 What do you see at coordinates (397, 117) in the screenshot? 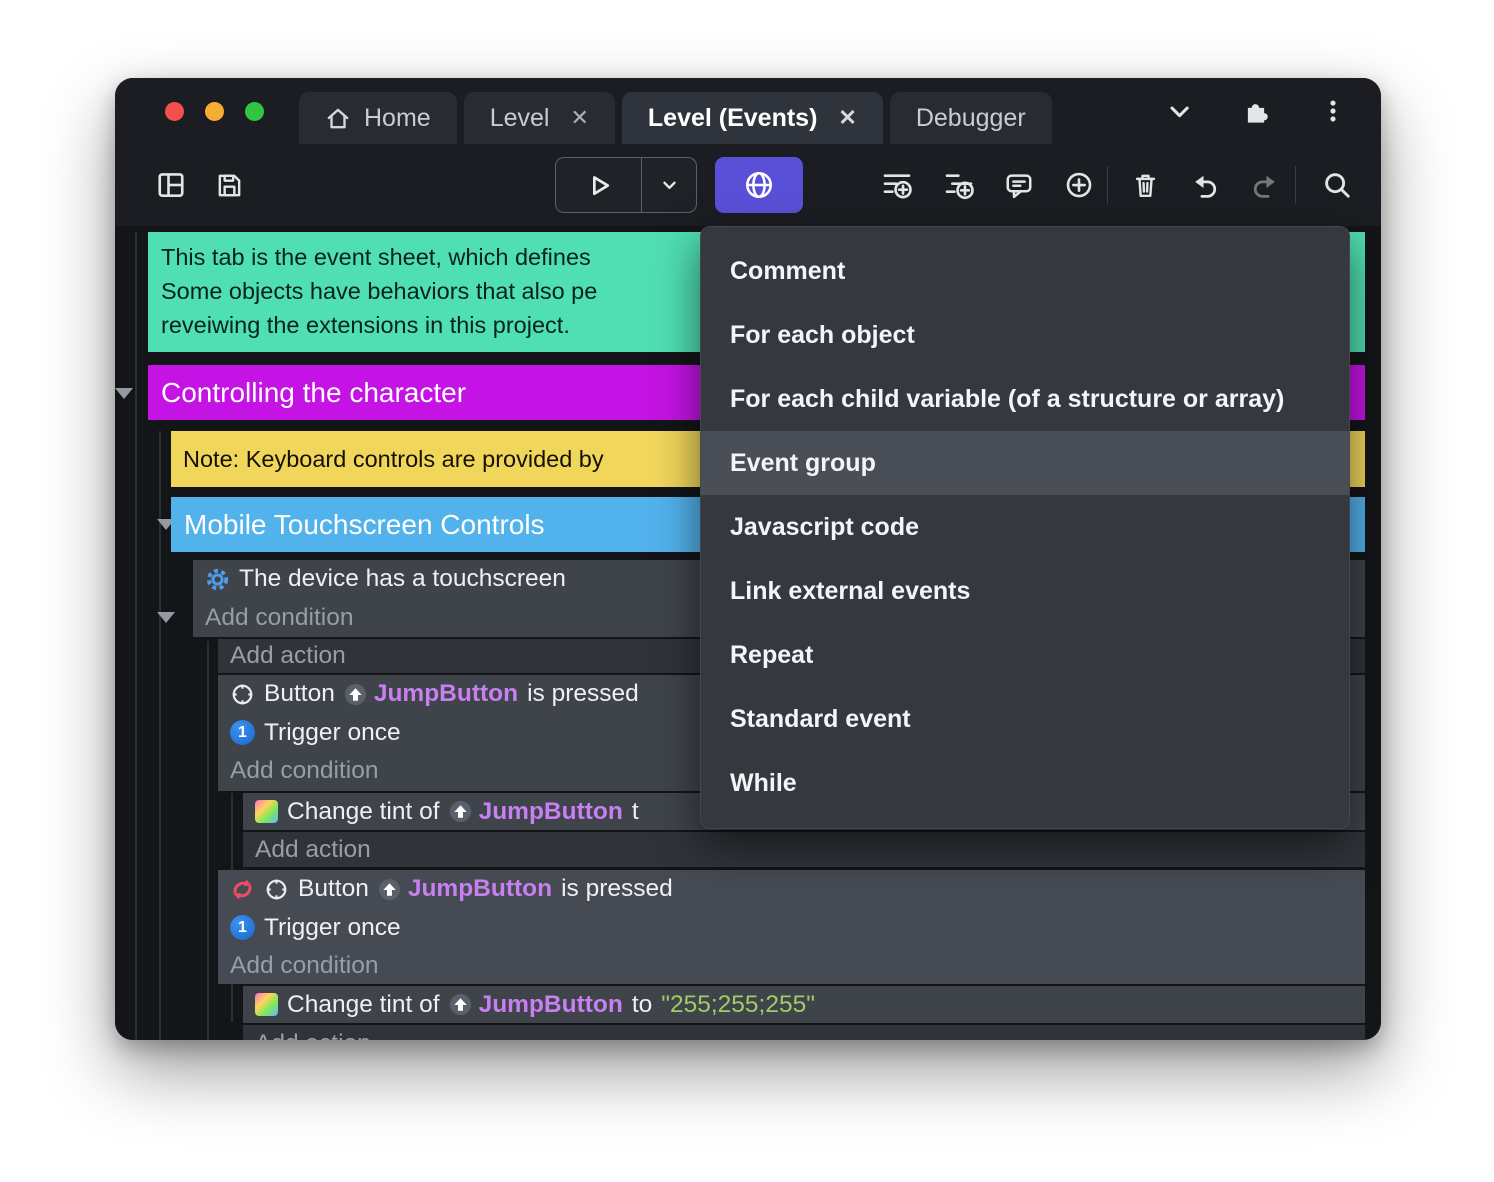
I see `tab-label: Home` at bounding box center [397, 117].